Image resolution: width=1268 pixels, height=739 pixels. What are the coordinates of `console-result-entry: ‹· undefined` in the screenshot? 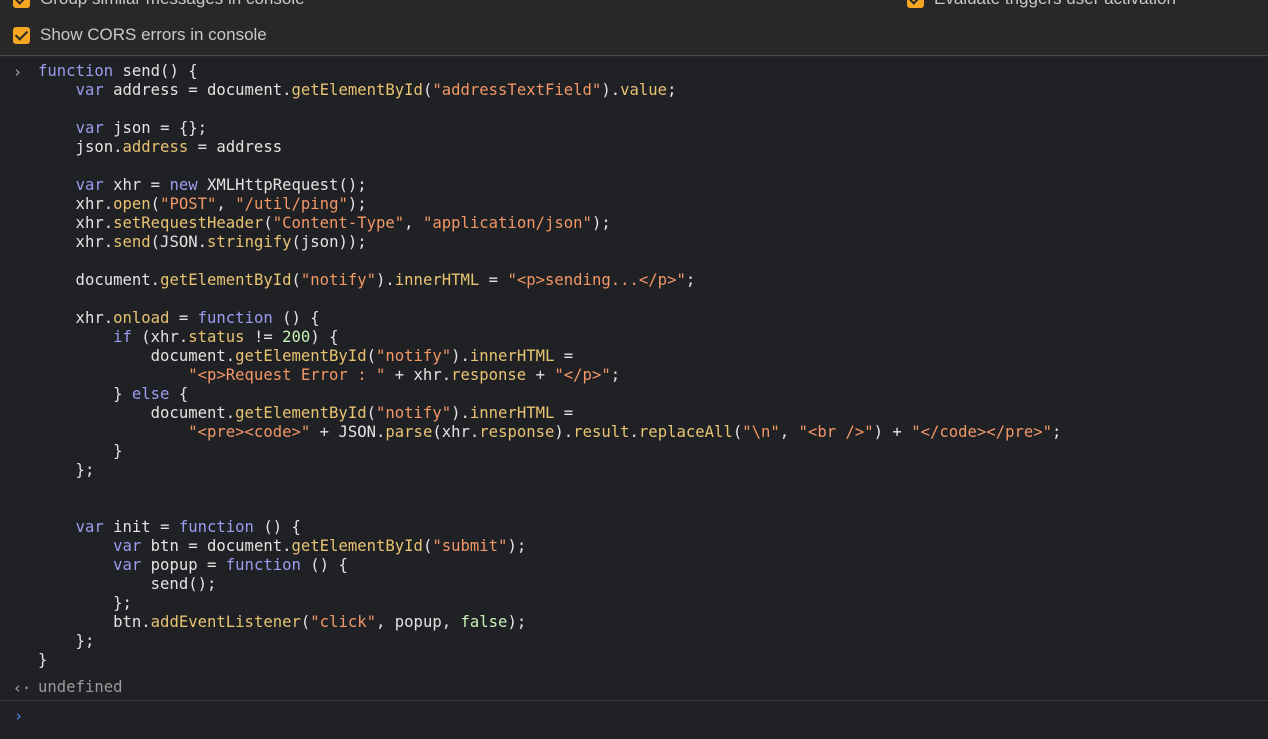 It's located at (634, 688).